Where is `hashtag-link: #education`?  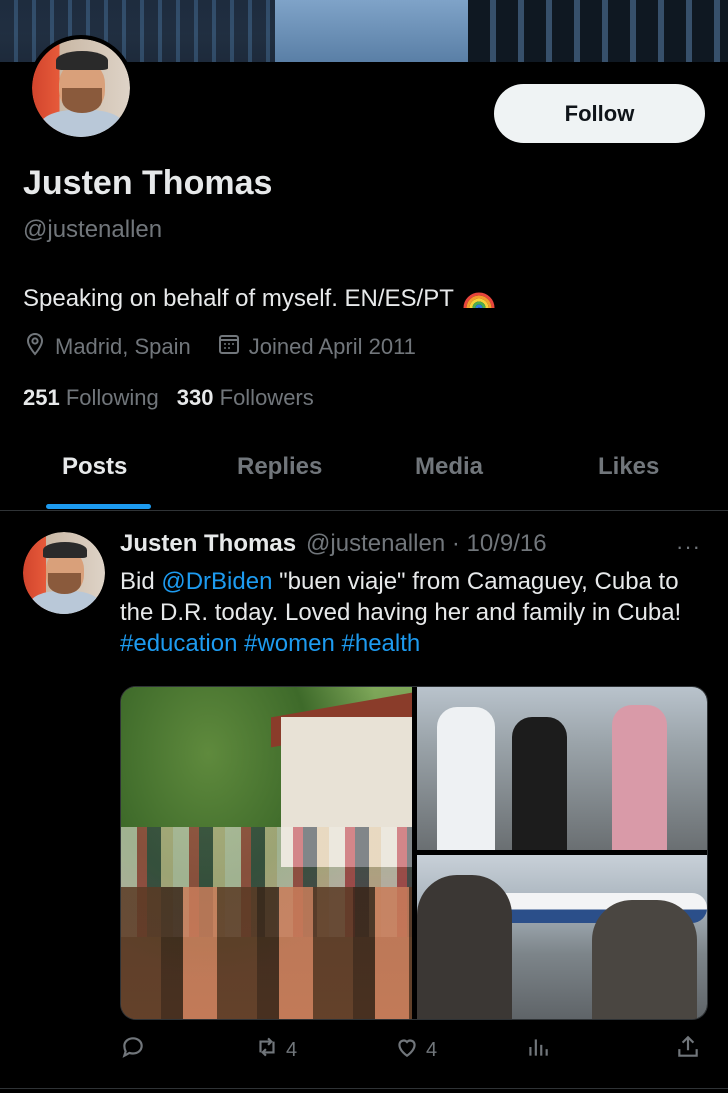
hashtag-link: #education is located at coordinates (178, 643).